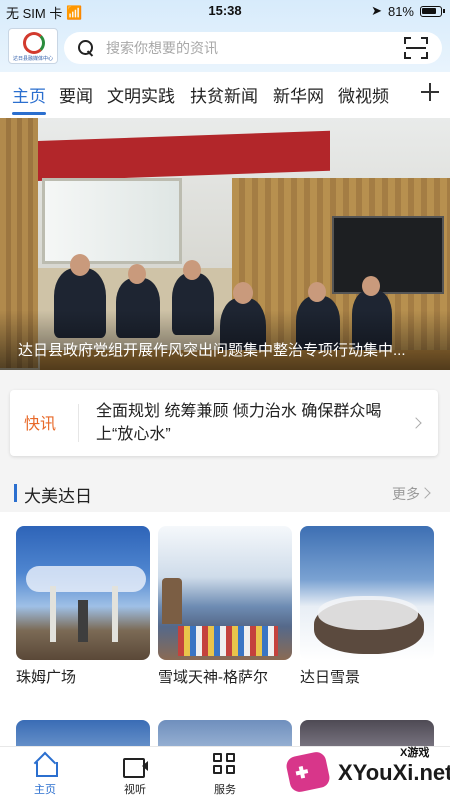 Image resolution: width=450 pixels, height=800 pixels. I want to click on gamepad-icon, so click(308, 772).